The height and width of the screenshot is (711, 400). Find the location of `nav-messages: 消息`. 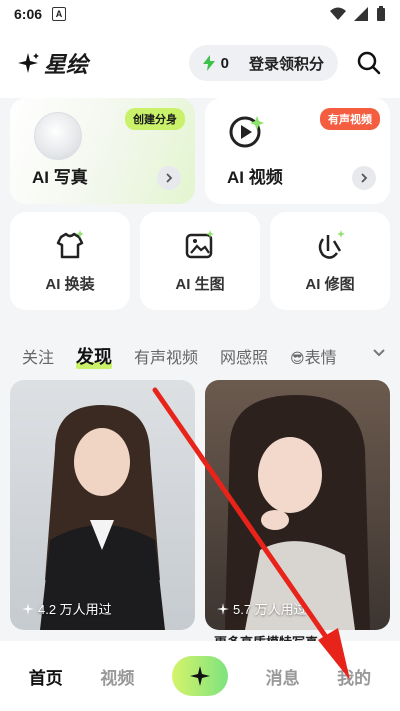

nav-messages: 消息 is located at coordinates (283, 676).